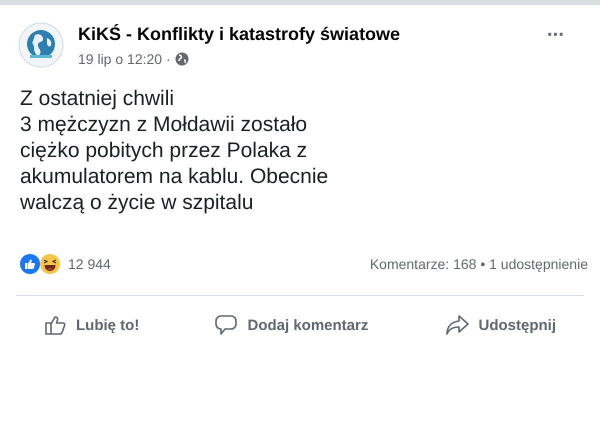  What do you see at coordinates (181, 59) in the screenshot?
I see `globe-icon` at bounding box center [181, 59].